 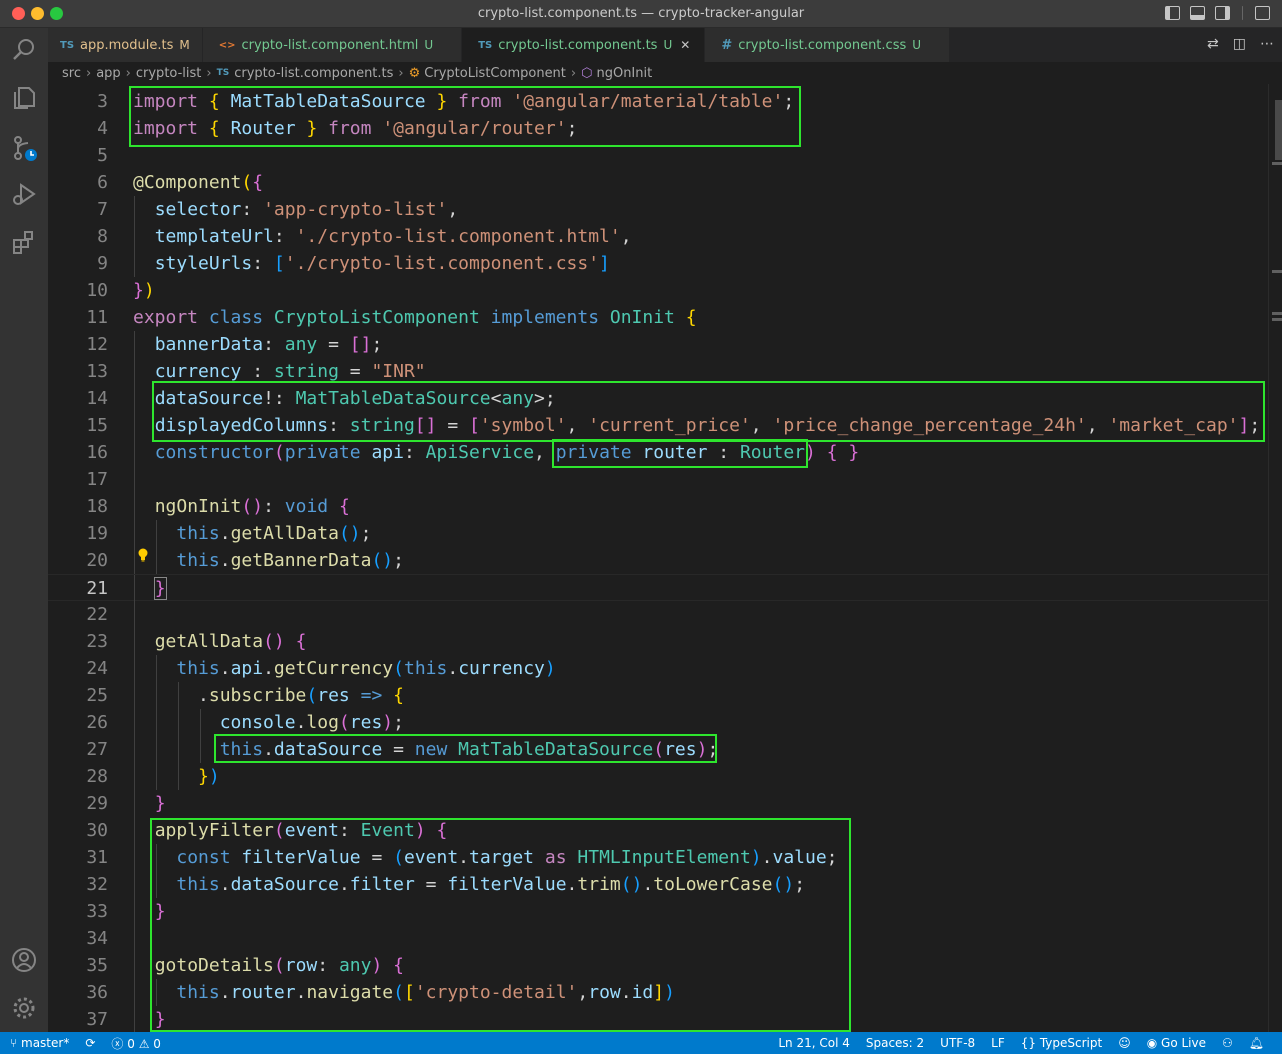 I want to click on broadcast-icon: ◉, so click(x=1154, y=1043).